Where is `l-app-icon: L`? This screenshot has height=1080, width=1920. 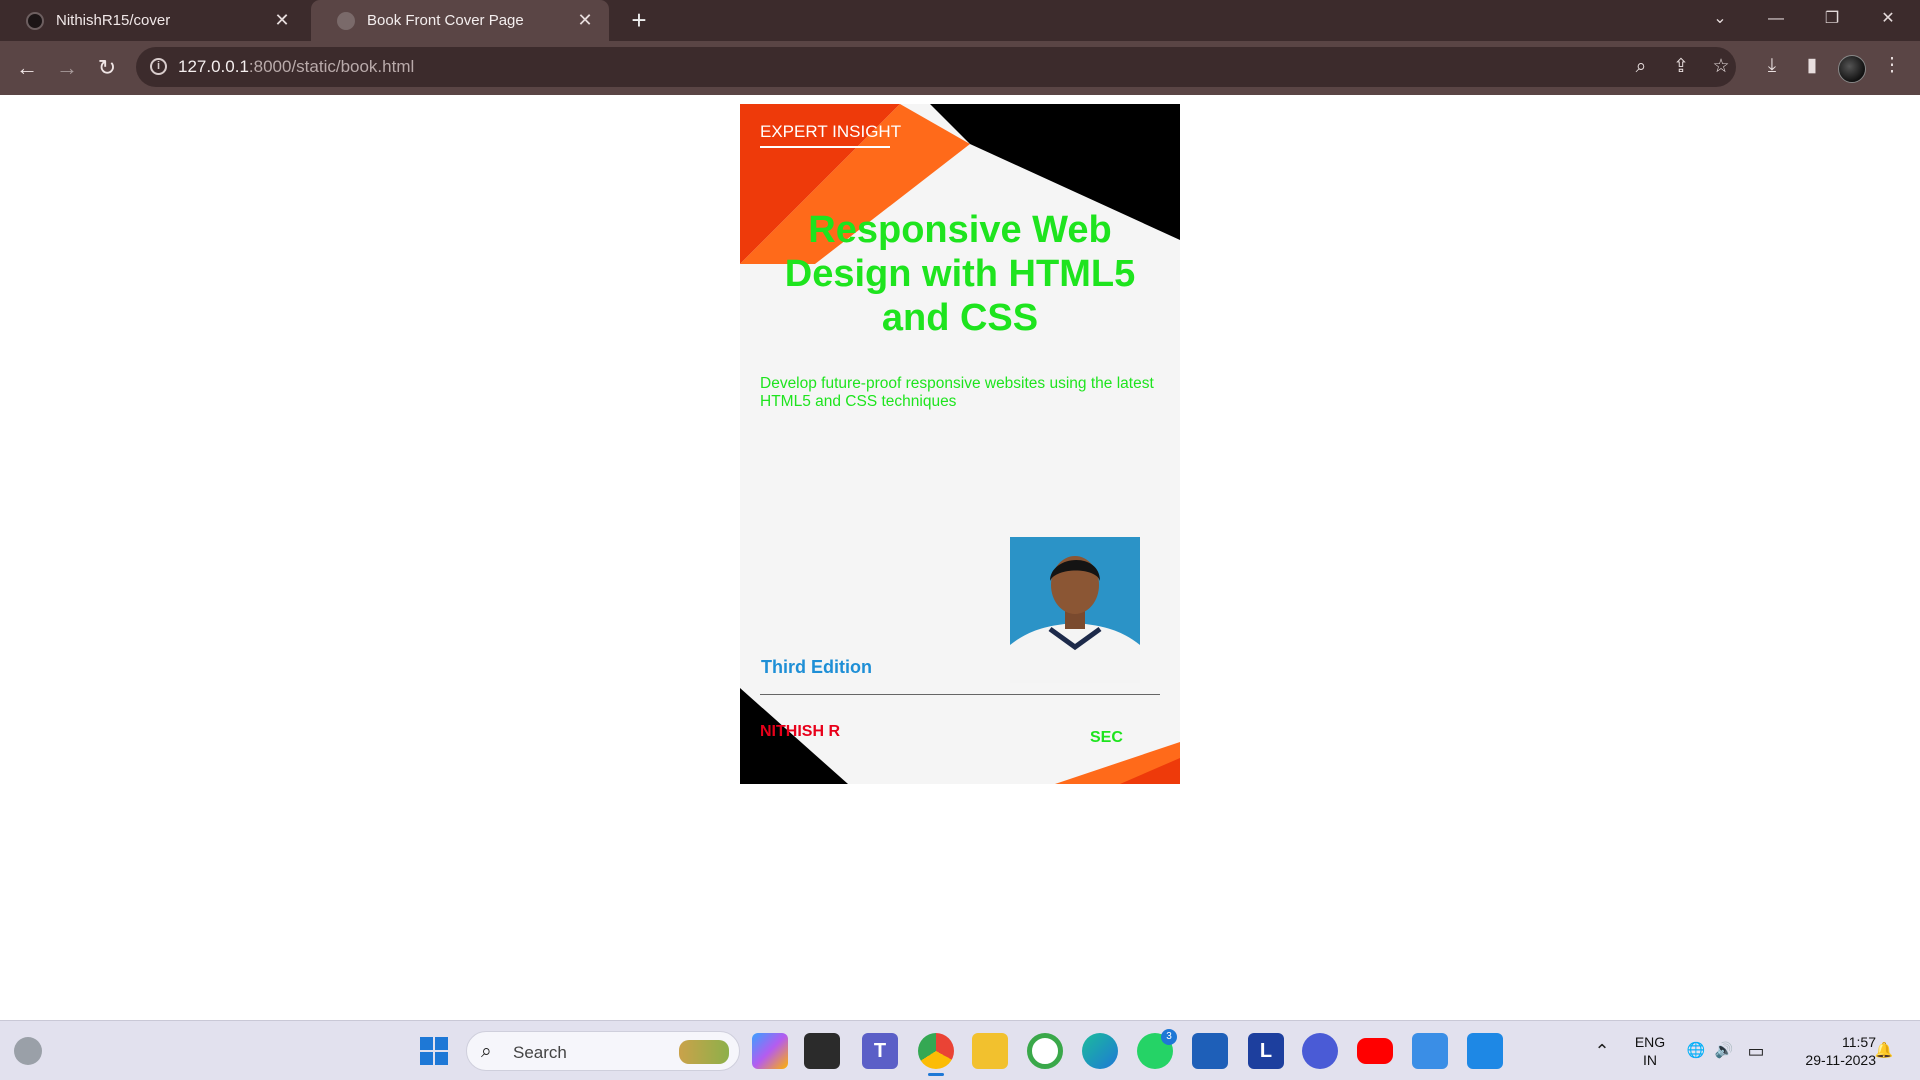
l-app-icon: L is located at coordinates (1266, 1051).